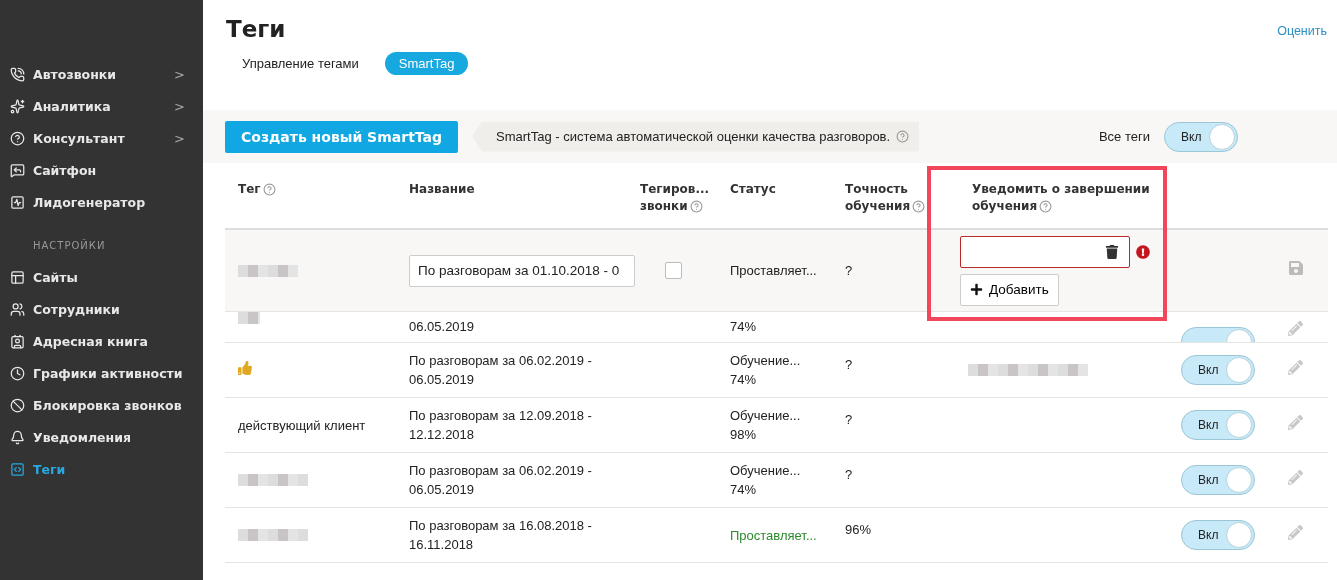 This screenshot has height=580, width=1337. What do you see at coordinates (442, 189) in the screenshot?
I see `column-header: Название` at bounding box center [442, 189].